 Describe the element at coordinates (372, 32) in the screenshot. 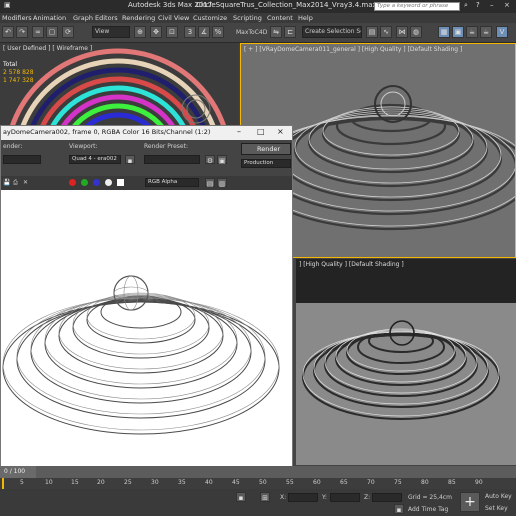

I see `layer-icon: ▤` at that location.